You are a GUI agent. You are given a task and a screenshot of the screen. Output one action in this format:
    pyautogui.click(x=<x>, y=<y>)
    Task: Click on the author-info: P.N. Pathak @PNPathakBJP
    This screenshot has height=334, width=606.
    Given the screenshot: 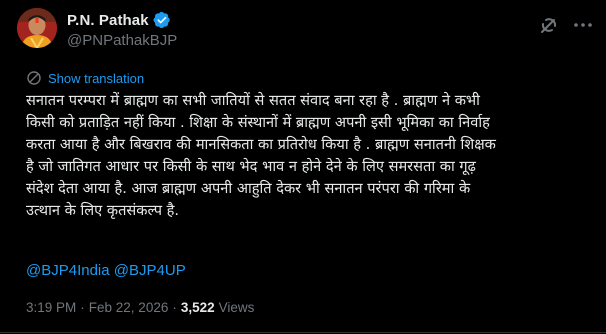 What is the action you would take?
    pyautogui.click(x=122, y=30)
    